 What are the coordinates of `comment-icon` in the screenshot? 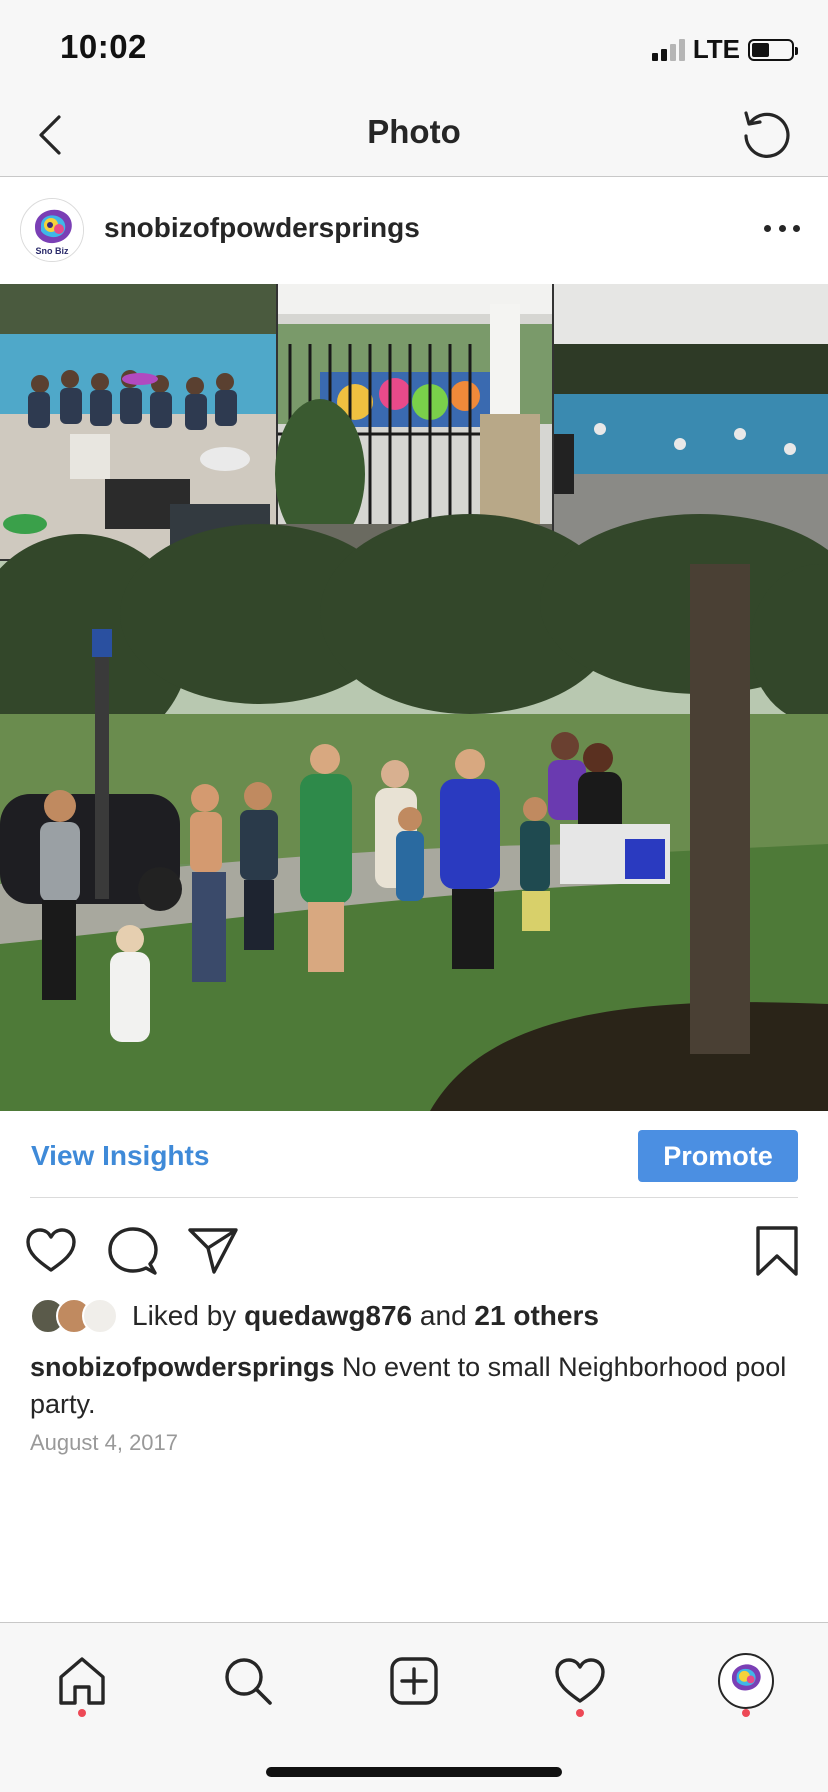 It's located at (133, 1251).